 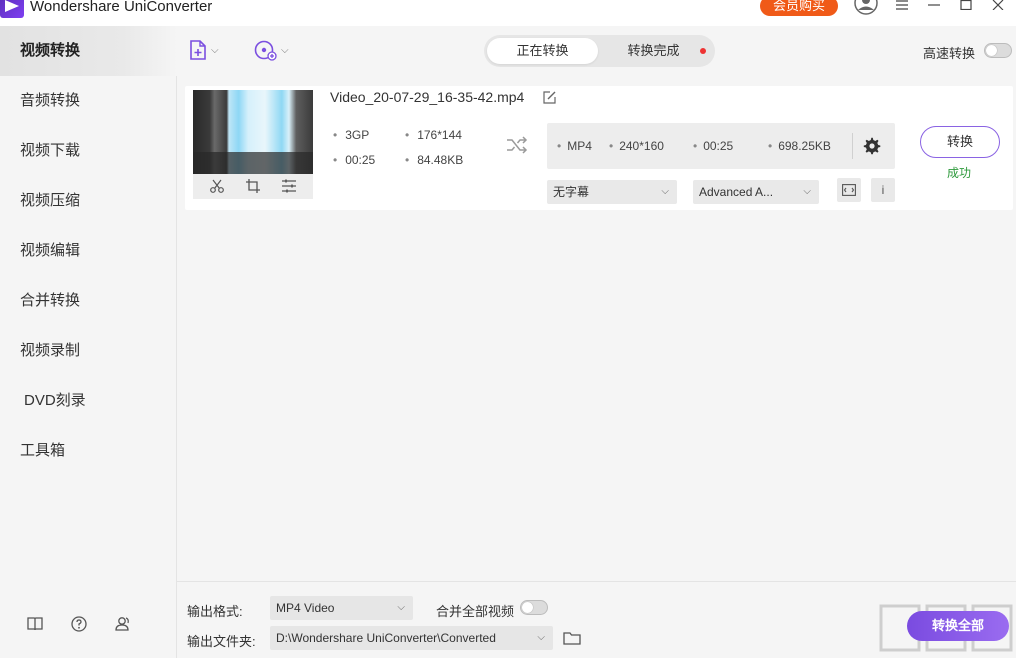 I want to click on sidebar-item-merge-convert: 合并转换, so click(x=88, y=301).